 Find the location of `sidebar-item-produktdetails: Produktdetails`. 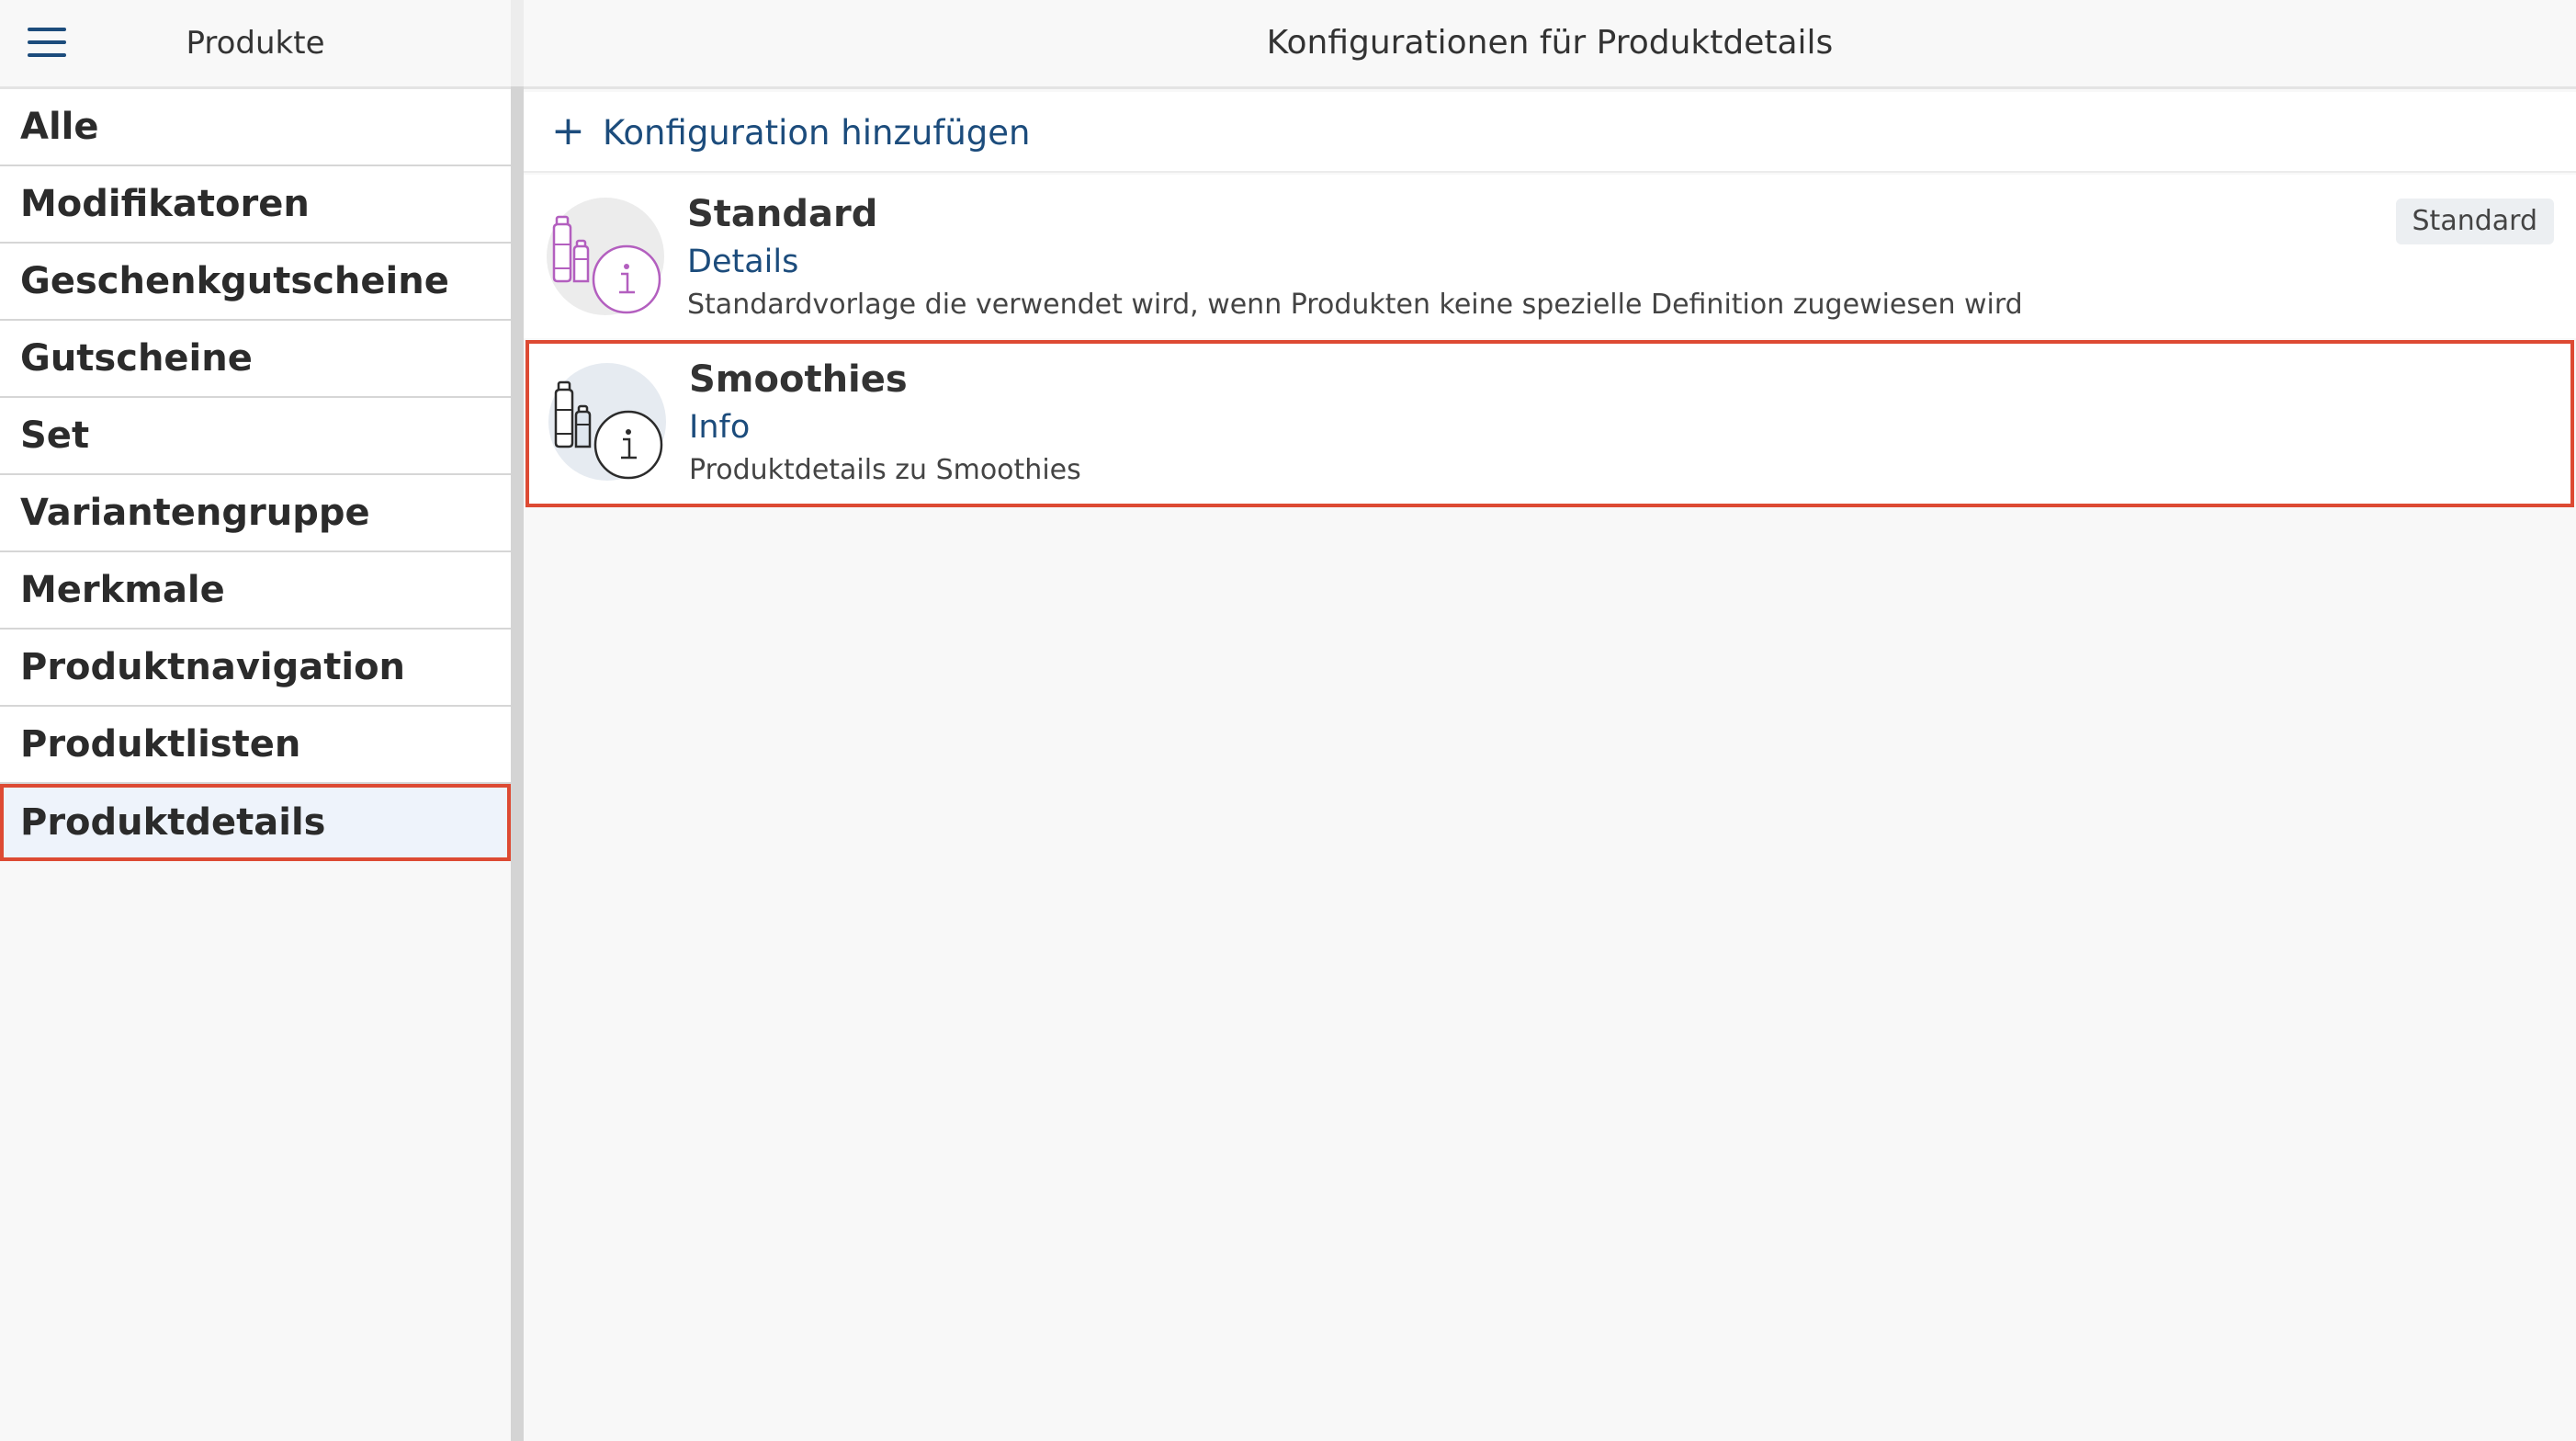

sidebar-item-produktdetails: Produktdetails is located at coordinates (255, 822).